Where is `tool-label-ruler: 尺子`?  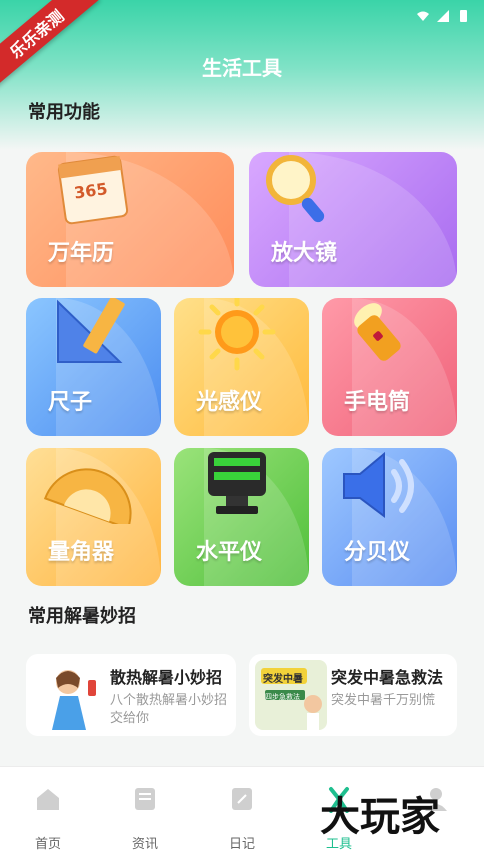
tool-label-ruler: 尺子 is located at coordinates (70, 402).